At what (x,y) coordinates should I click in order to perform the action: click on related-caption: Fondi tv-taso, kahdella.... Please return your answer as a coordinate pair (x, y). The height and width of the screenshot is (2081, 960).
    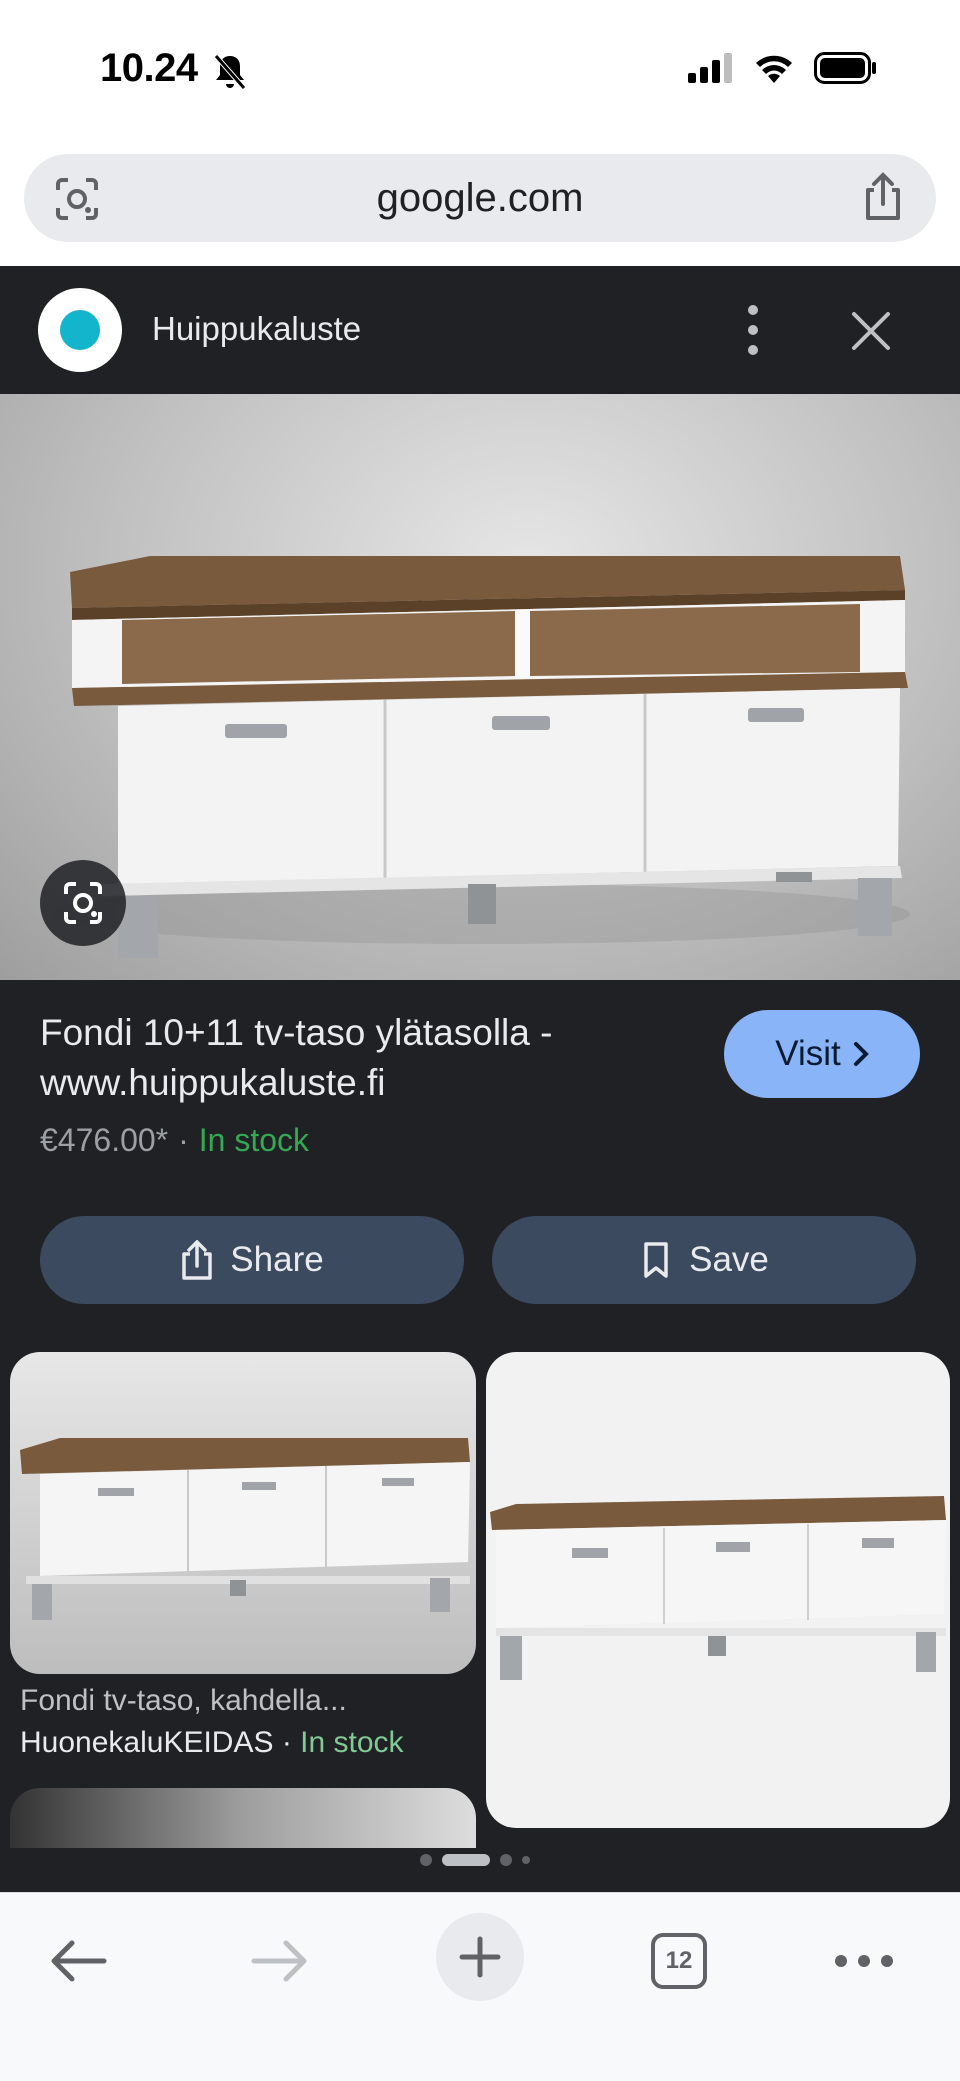
    Looking at the image, I should click on (183, 1701).